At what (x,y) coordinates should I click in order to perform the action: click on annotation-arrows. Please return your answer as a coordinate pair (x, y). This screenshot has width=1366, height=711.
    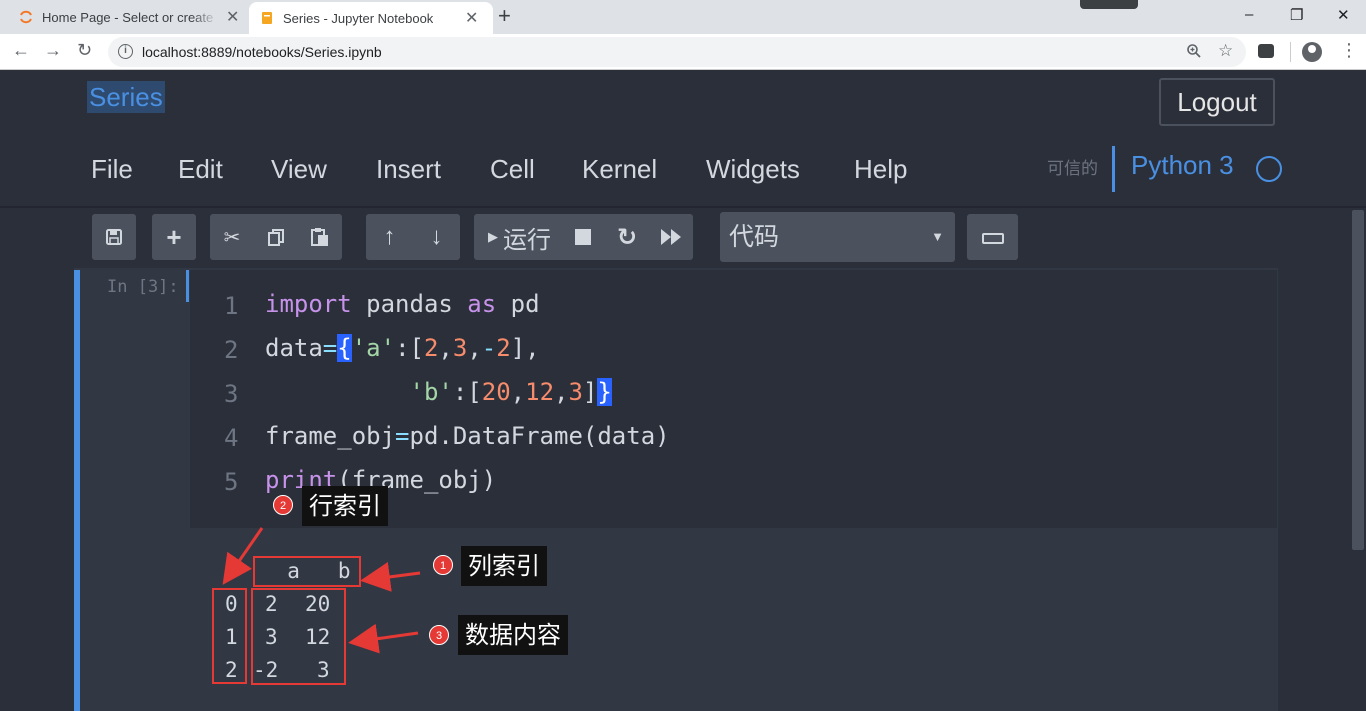
    Looking at the image, I should click on (321, 590).